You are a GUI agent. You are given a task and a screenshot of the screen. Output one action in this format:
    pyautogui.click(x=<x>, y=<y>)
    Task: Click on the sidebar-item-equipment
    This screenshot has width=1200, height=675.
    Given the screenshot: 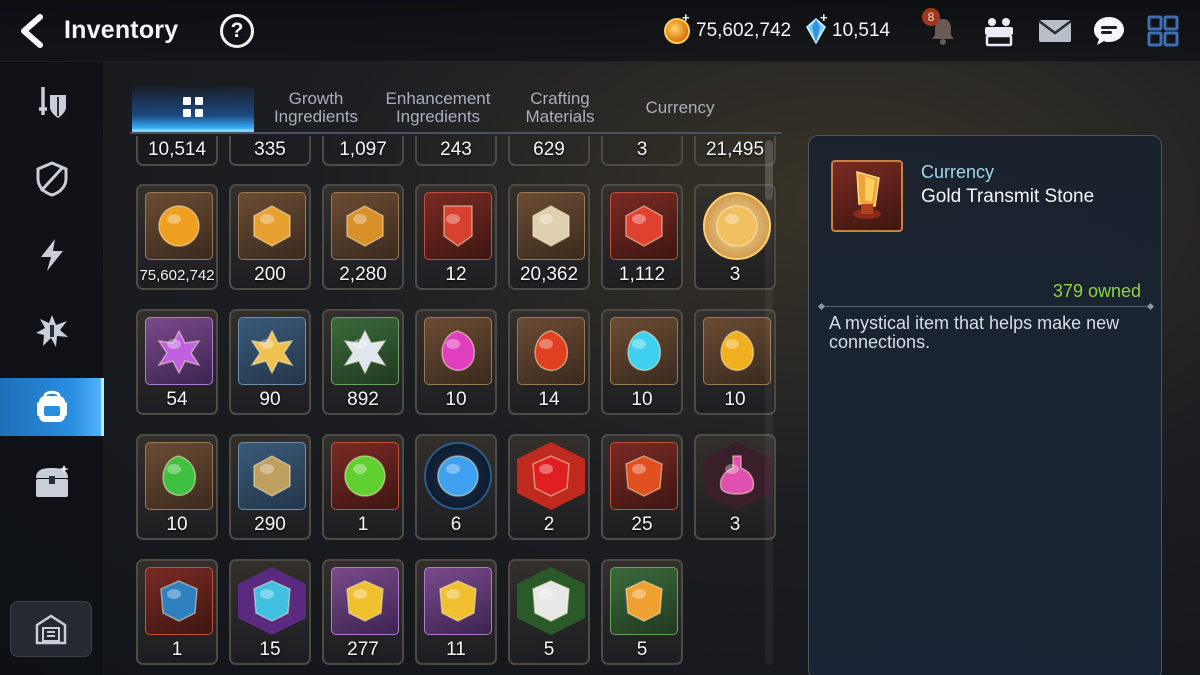 What is the action you would take?
    pyautogui.click(x=52, y=103)
    